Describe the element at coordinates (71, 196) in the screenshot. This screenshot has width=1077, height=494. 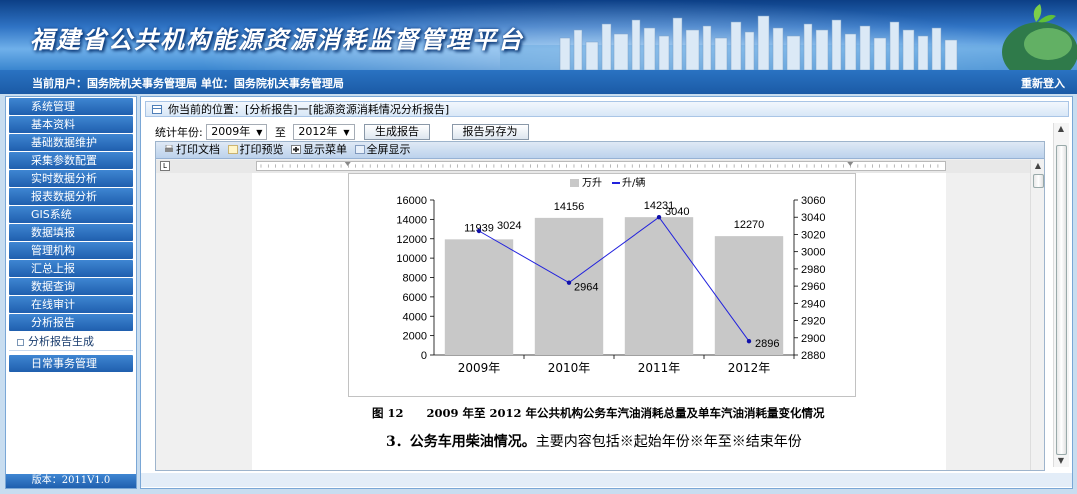
I see `nav-item: 报表数据分析` at that location.